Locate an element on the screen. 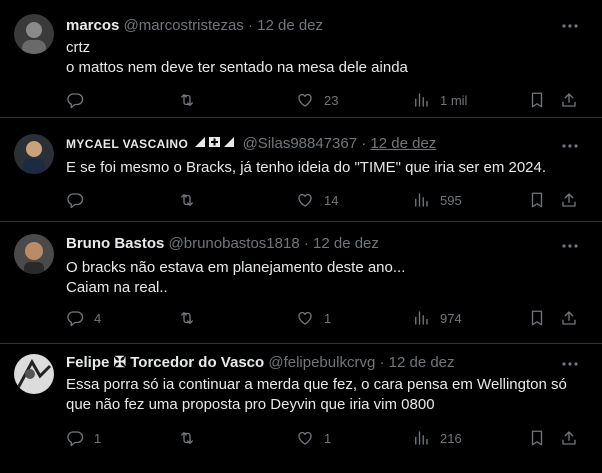  action-bar: 1 1 216 is located at coordinates (323, 438).